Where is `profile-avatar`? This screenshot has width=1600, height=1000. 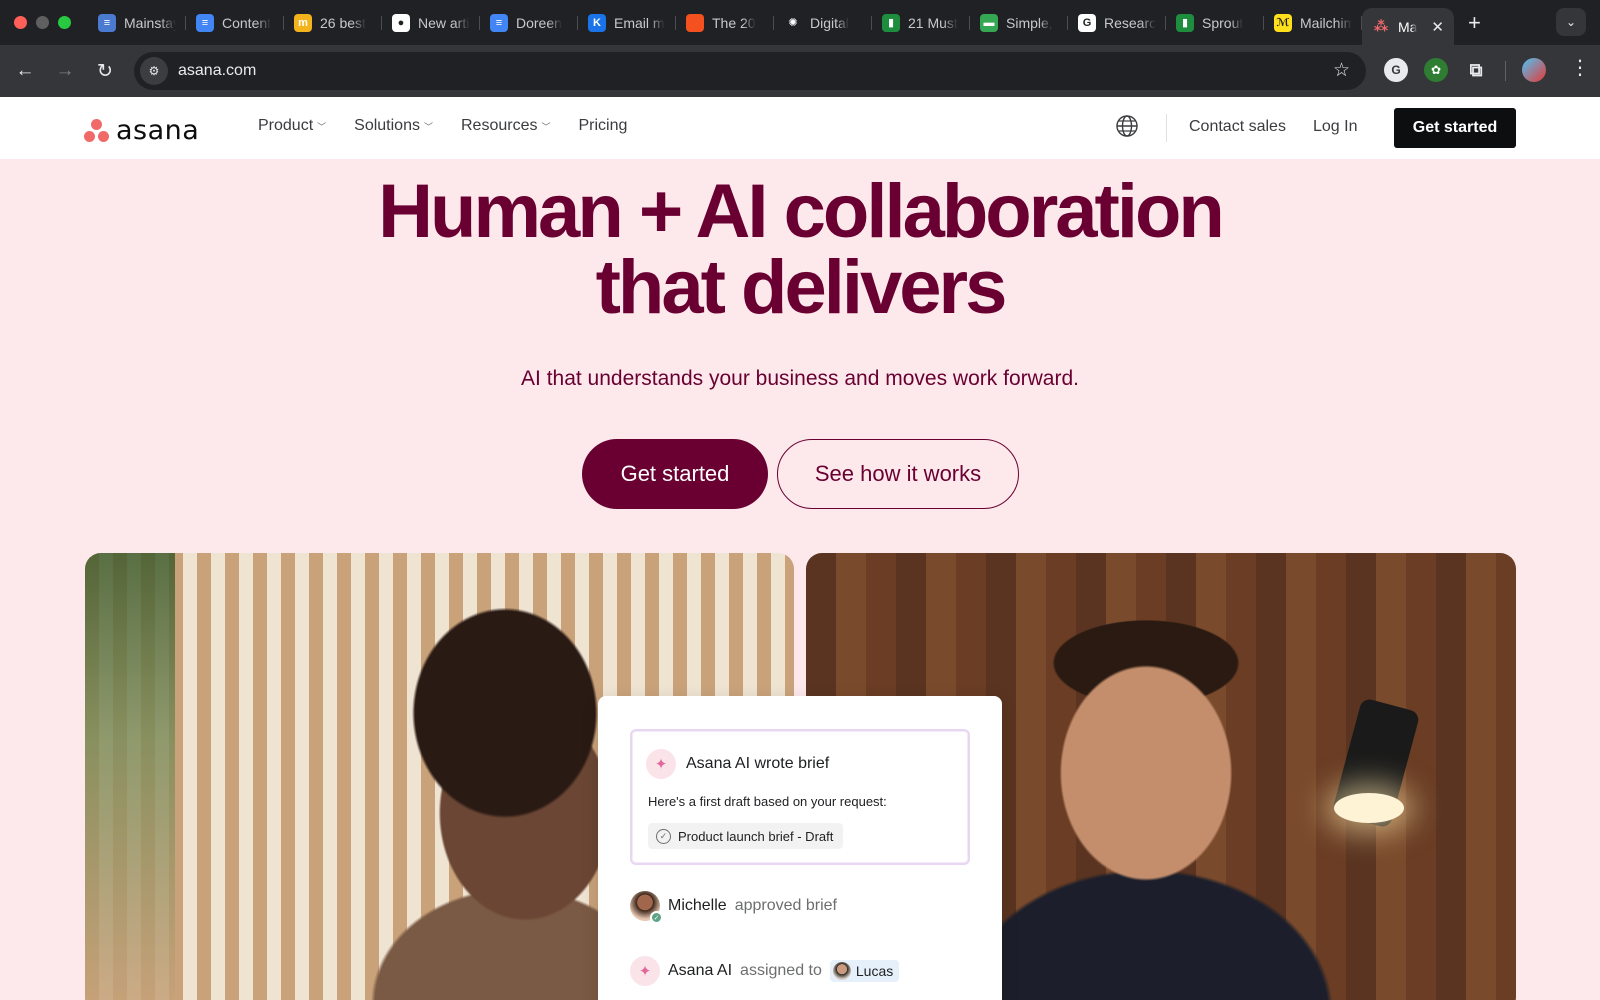 profile-avatar is located at coordinates (1534, 70).